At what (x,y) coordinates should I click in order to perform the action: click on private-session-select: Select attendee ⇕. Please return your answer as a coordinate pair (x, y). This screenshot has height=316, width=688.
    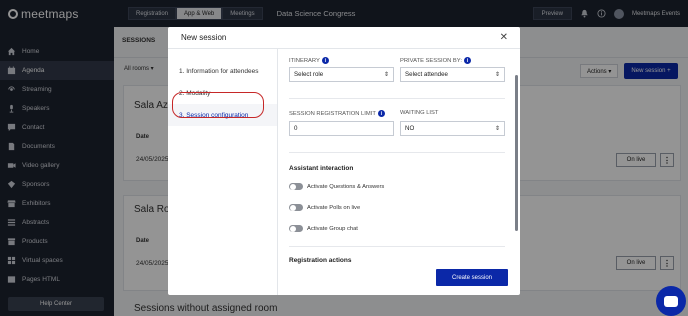
    Looking at the image, I should click on (452, 74).